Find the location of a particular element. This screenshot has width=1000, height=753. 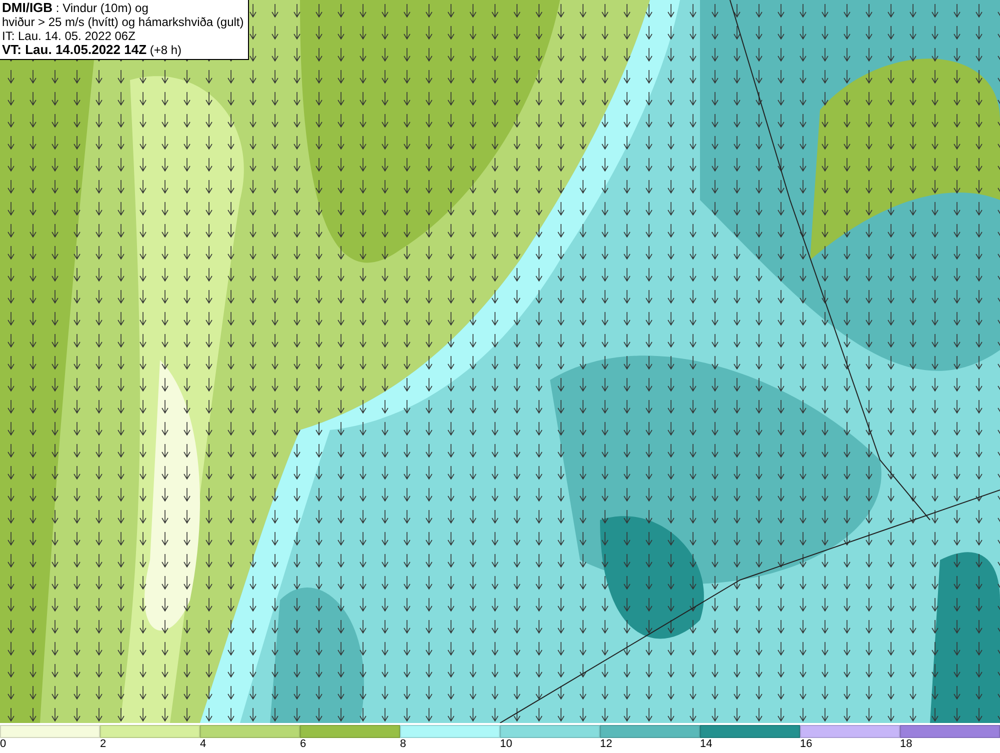

legend-label: 16 is located at coordinates (806, 744).